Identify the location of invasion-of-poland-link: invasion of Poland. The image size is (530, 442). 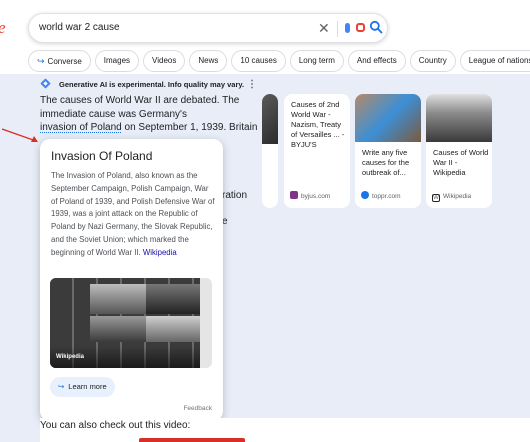
(81, 127).